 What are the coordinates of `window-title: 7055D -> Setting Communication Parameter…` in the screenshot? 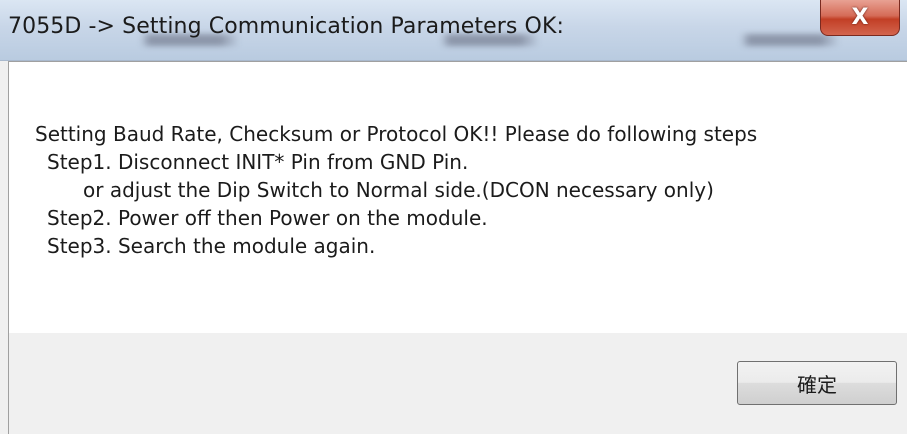 It's located at (286, 26).